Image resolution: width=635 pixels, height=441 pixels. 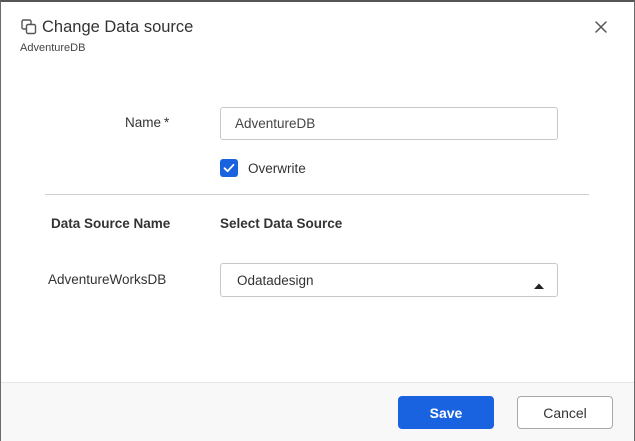 I want to click on dialog-title: Change Data source, so click(x=118, y=27).